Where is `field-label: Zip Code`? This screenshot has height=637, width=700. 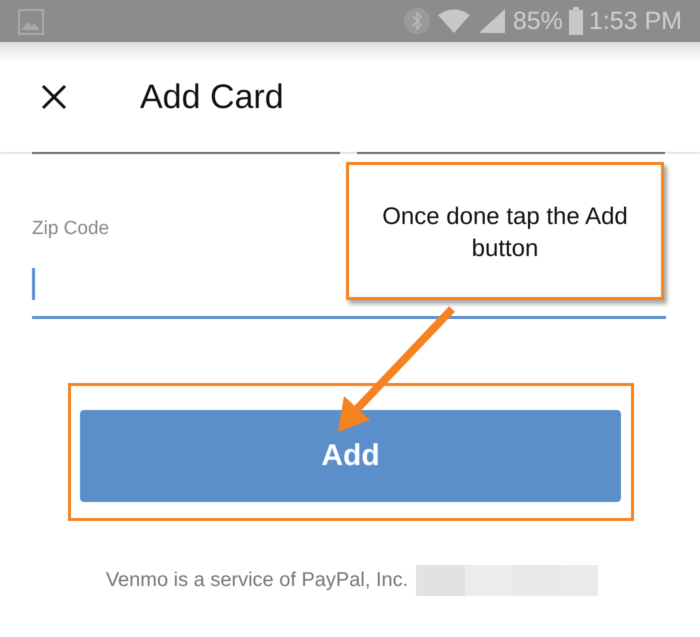
field-label: Zip Code is located at coordinates (71, 229).